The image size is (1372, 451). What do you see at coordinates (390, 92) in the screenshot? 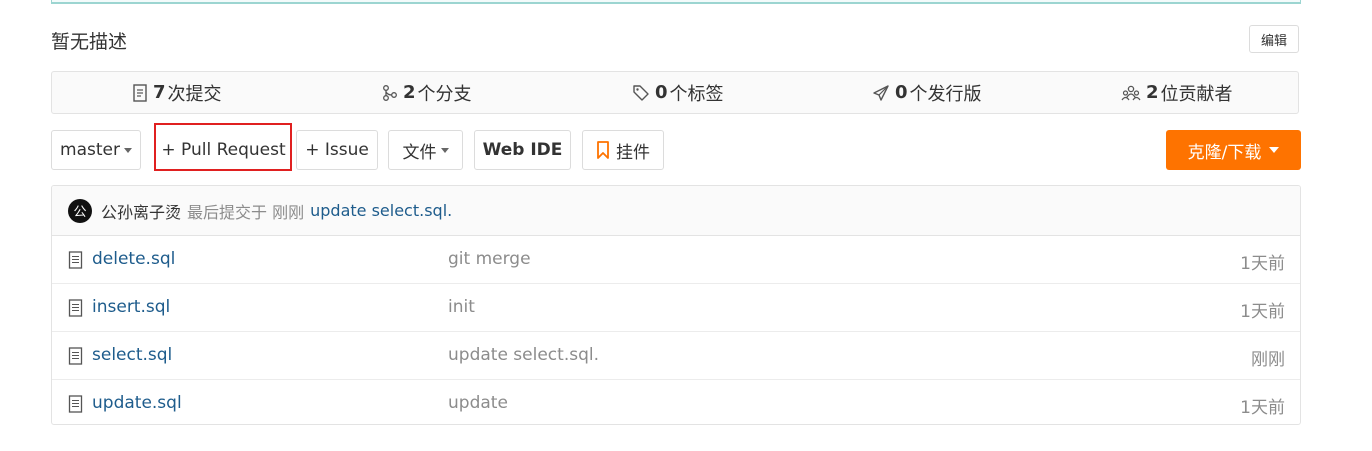
I see `branch-icon` at bounding box center [390, 92].